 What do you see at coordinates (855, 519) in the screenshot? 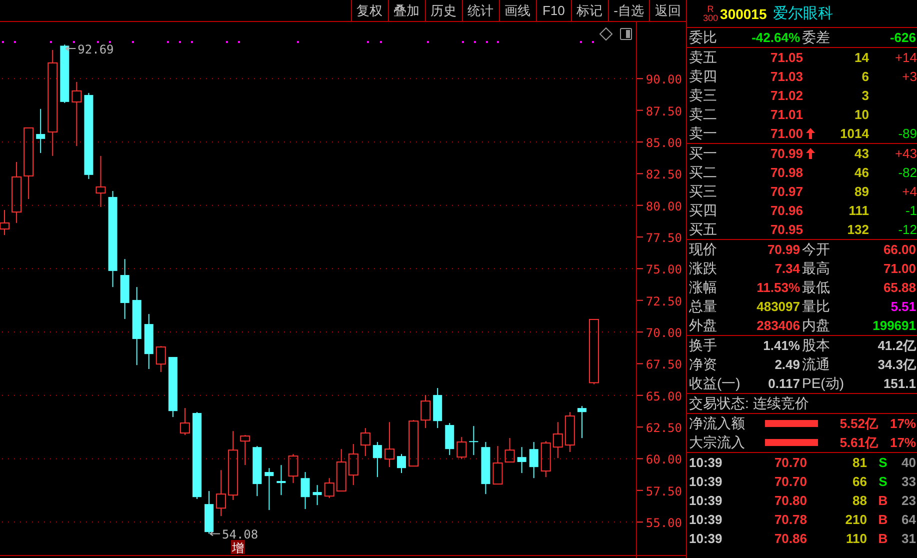
I see `trade-volume: 210` at bounding box center [855, 519].